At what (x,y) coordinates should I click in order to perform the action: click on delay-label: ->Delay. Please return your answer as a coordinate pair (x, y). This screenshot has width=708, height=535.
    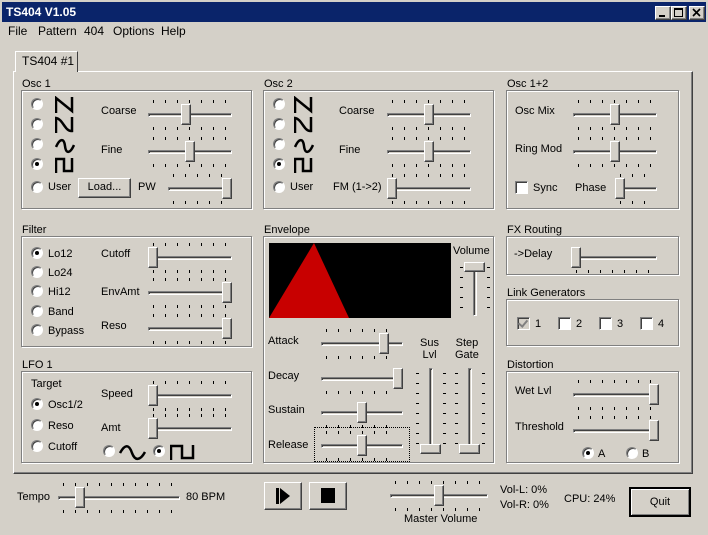
    Looking at the image, I should click on (533, 254).